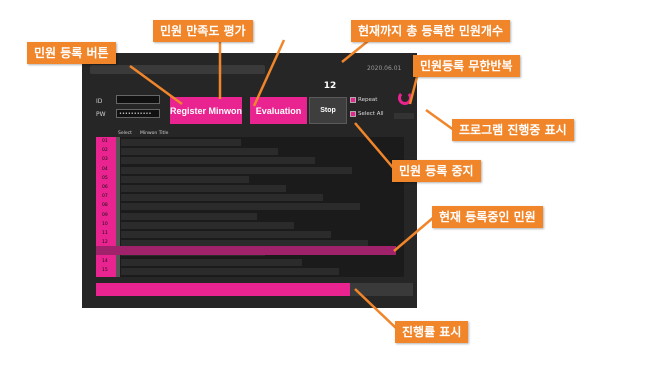  What do you see at coordinates (466, 66) in the screenshot?
I see `callout-infinite-repeat: 민원등록 무한반복` at bounding box center [466, 66].